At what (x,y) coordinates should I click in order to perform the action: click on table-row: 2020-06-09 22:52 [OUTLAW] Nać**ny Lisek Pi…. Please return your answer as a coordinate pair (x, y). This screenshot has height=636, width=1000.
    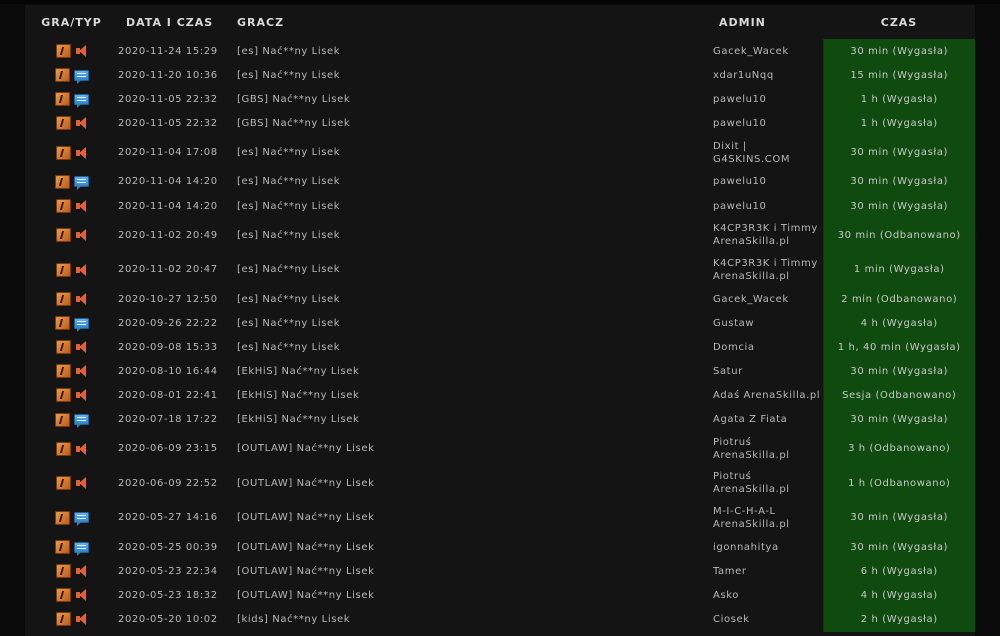
    Looking at the image, I should click on (500, 483).